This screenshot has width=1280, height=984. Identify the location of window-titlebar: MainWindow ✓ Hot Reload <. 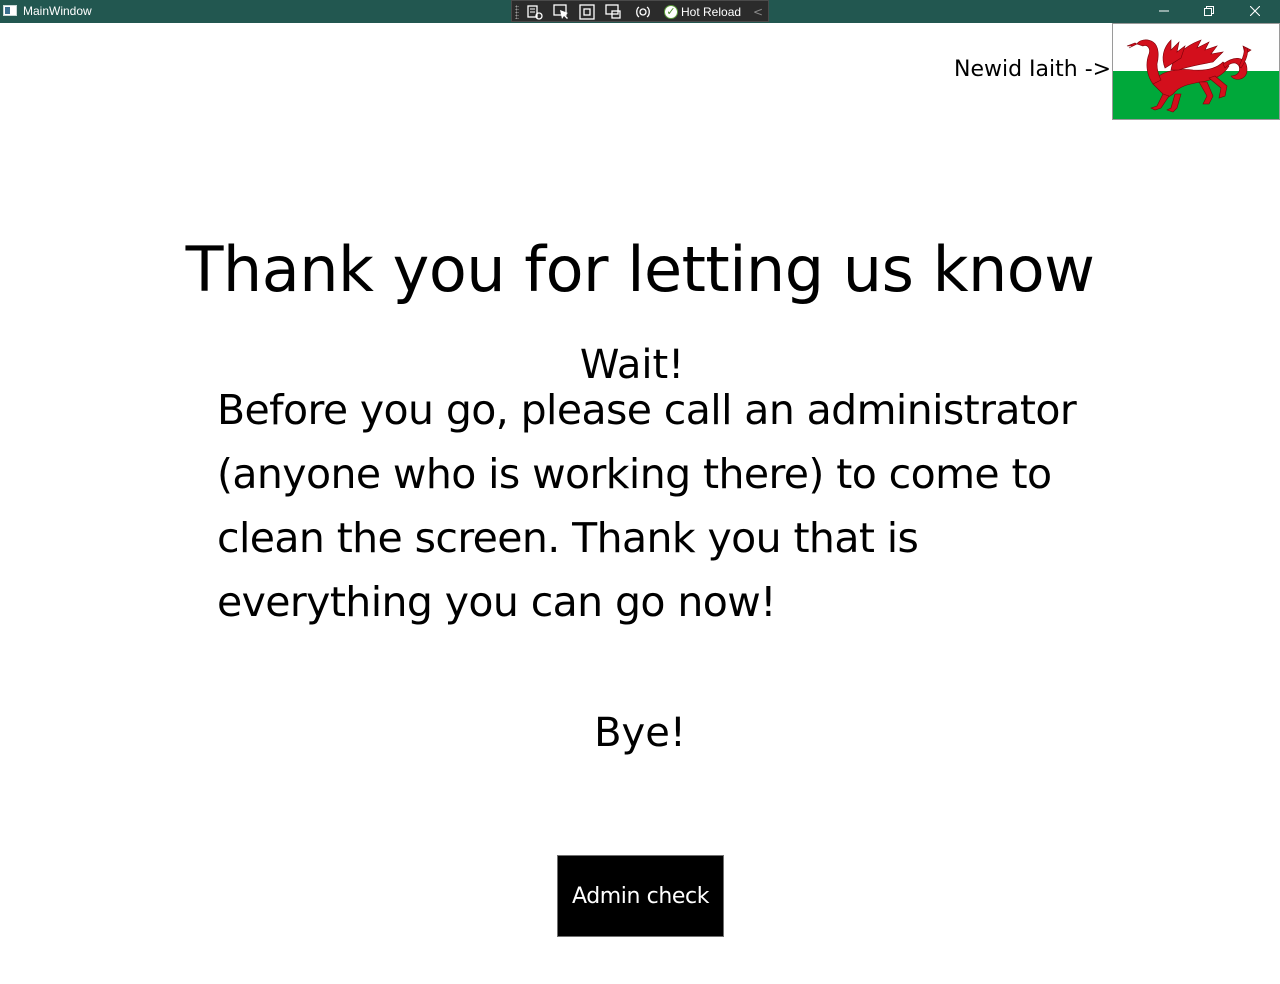
(640, 11).